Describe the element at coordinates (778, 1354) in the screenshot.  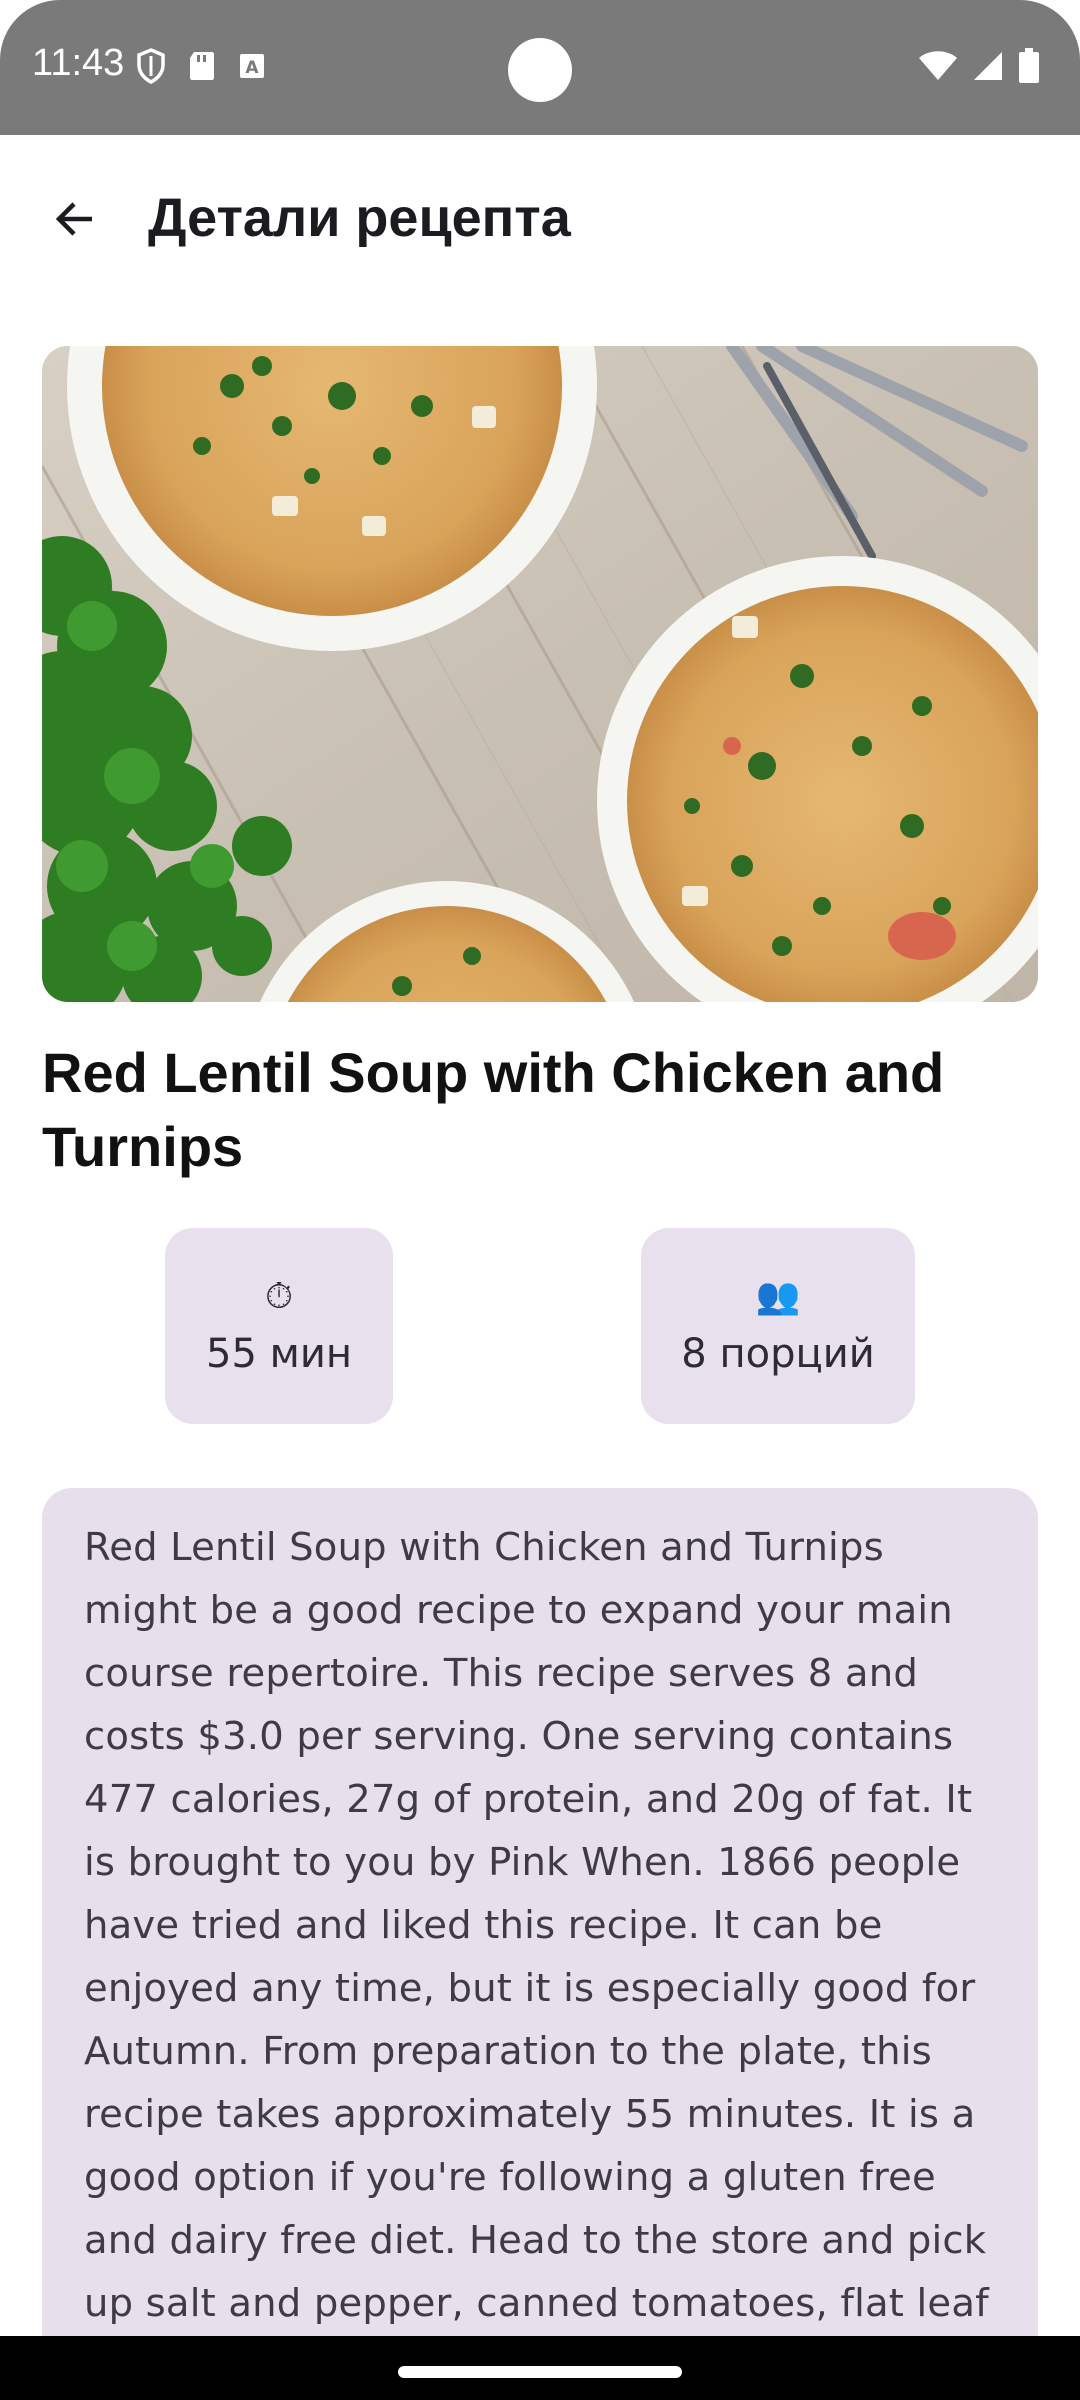
I see `servings-label: 8 порций` at that location.